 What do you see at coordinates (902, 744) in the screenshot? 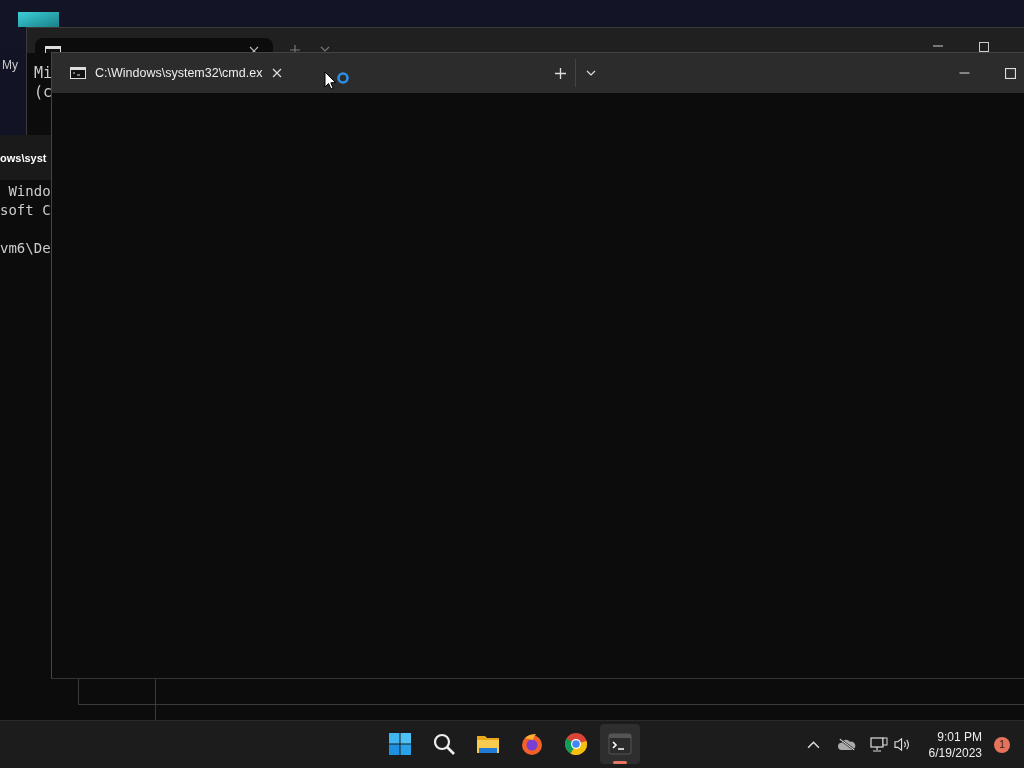
I see `volume-icon` at bounding box center [902, 744].